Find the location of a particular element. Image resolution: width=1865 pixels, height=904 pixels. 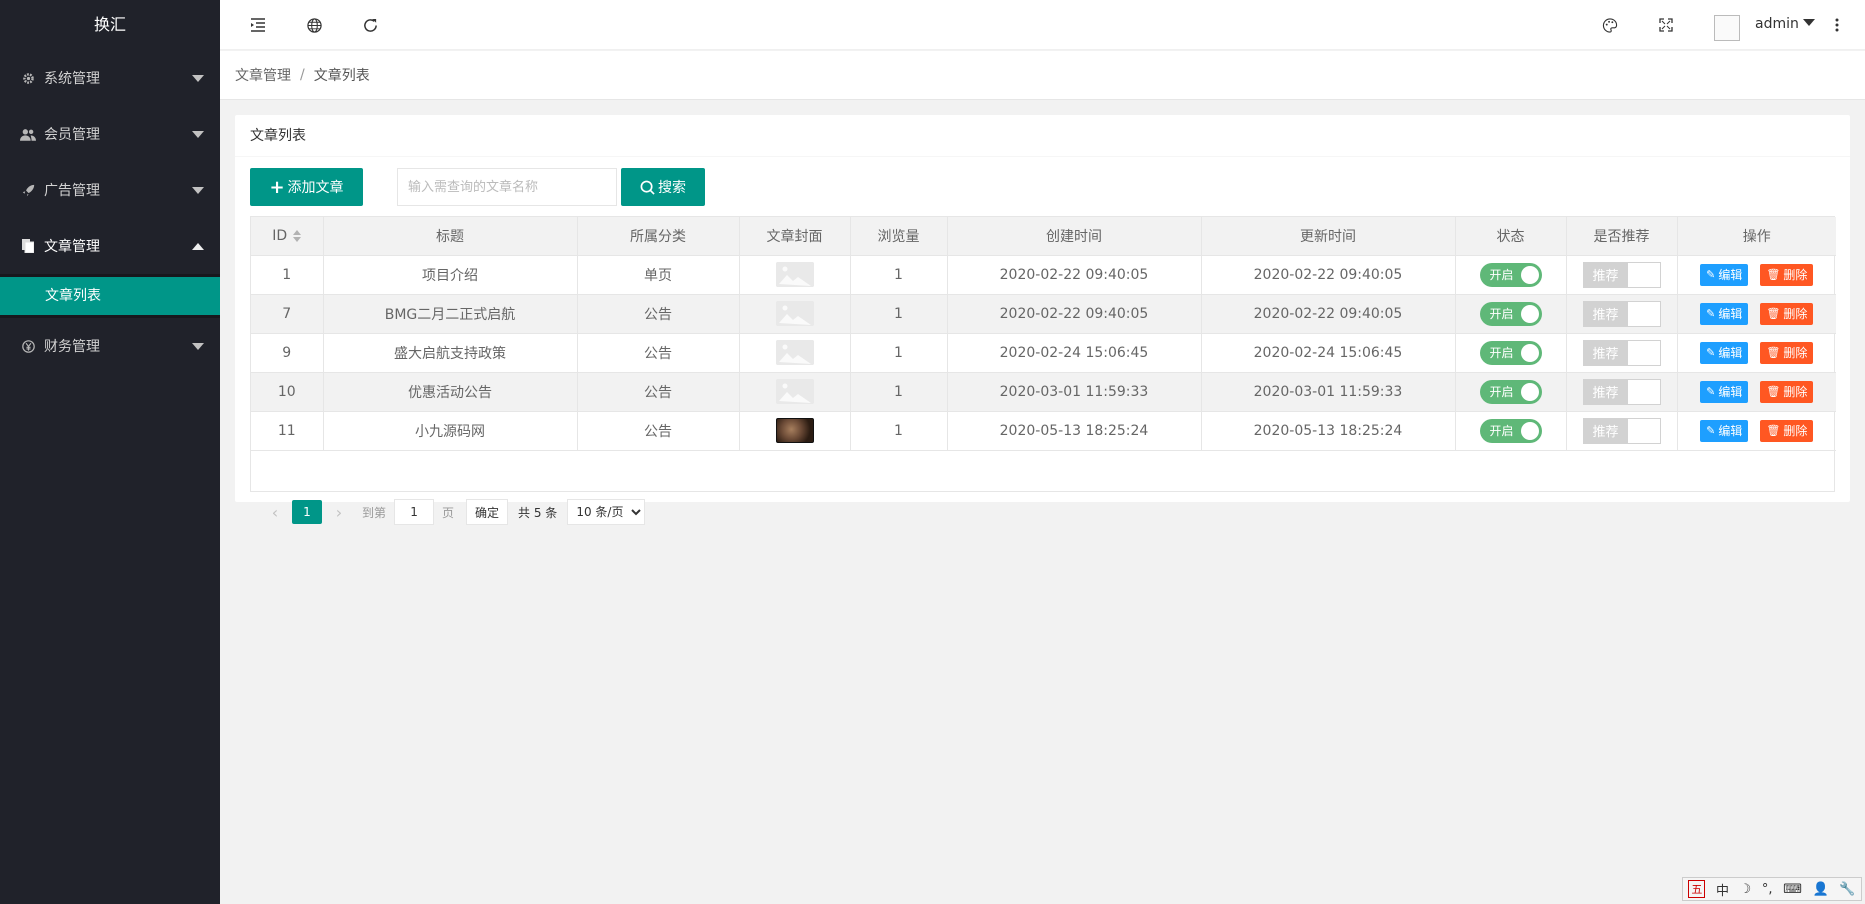

sidebar-item-members: 会员管理 is located at coordinates (110, 134).